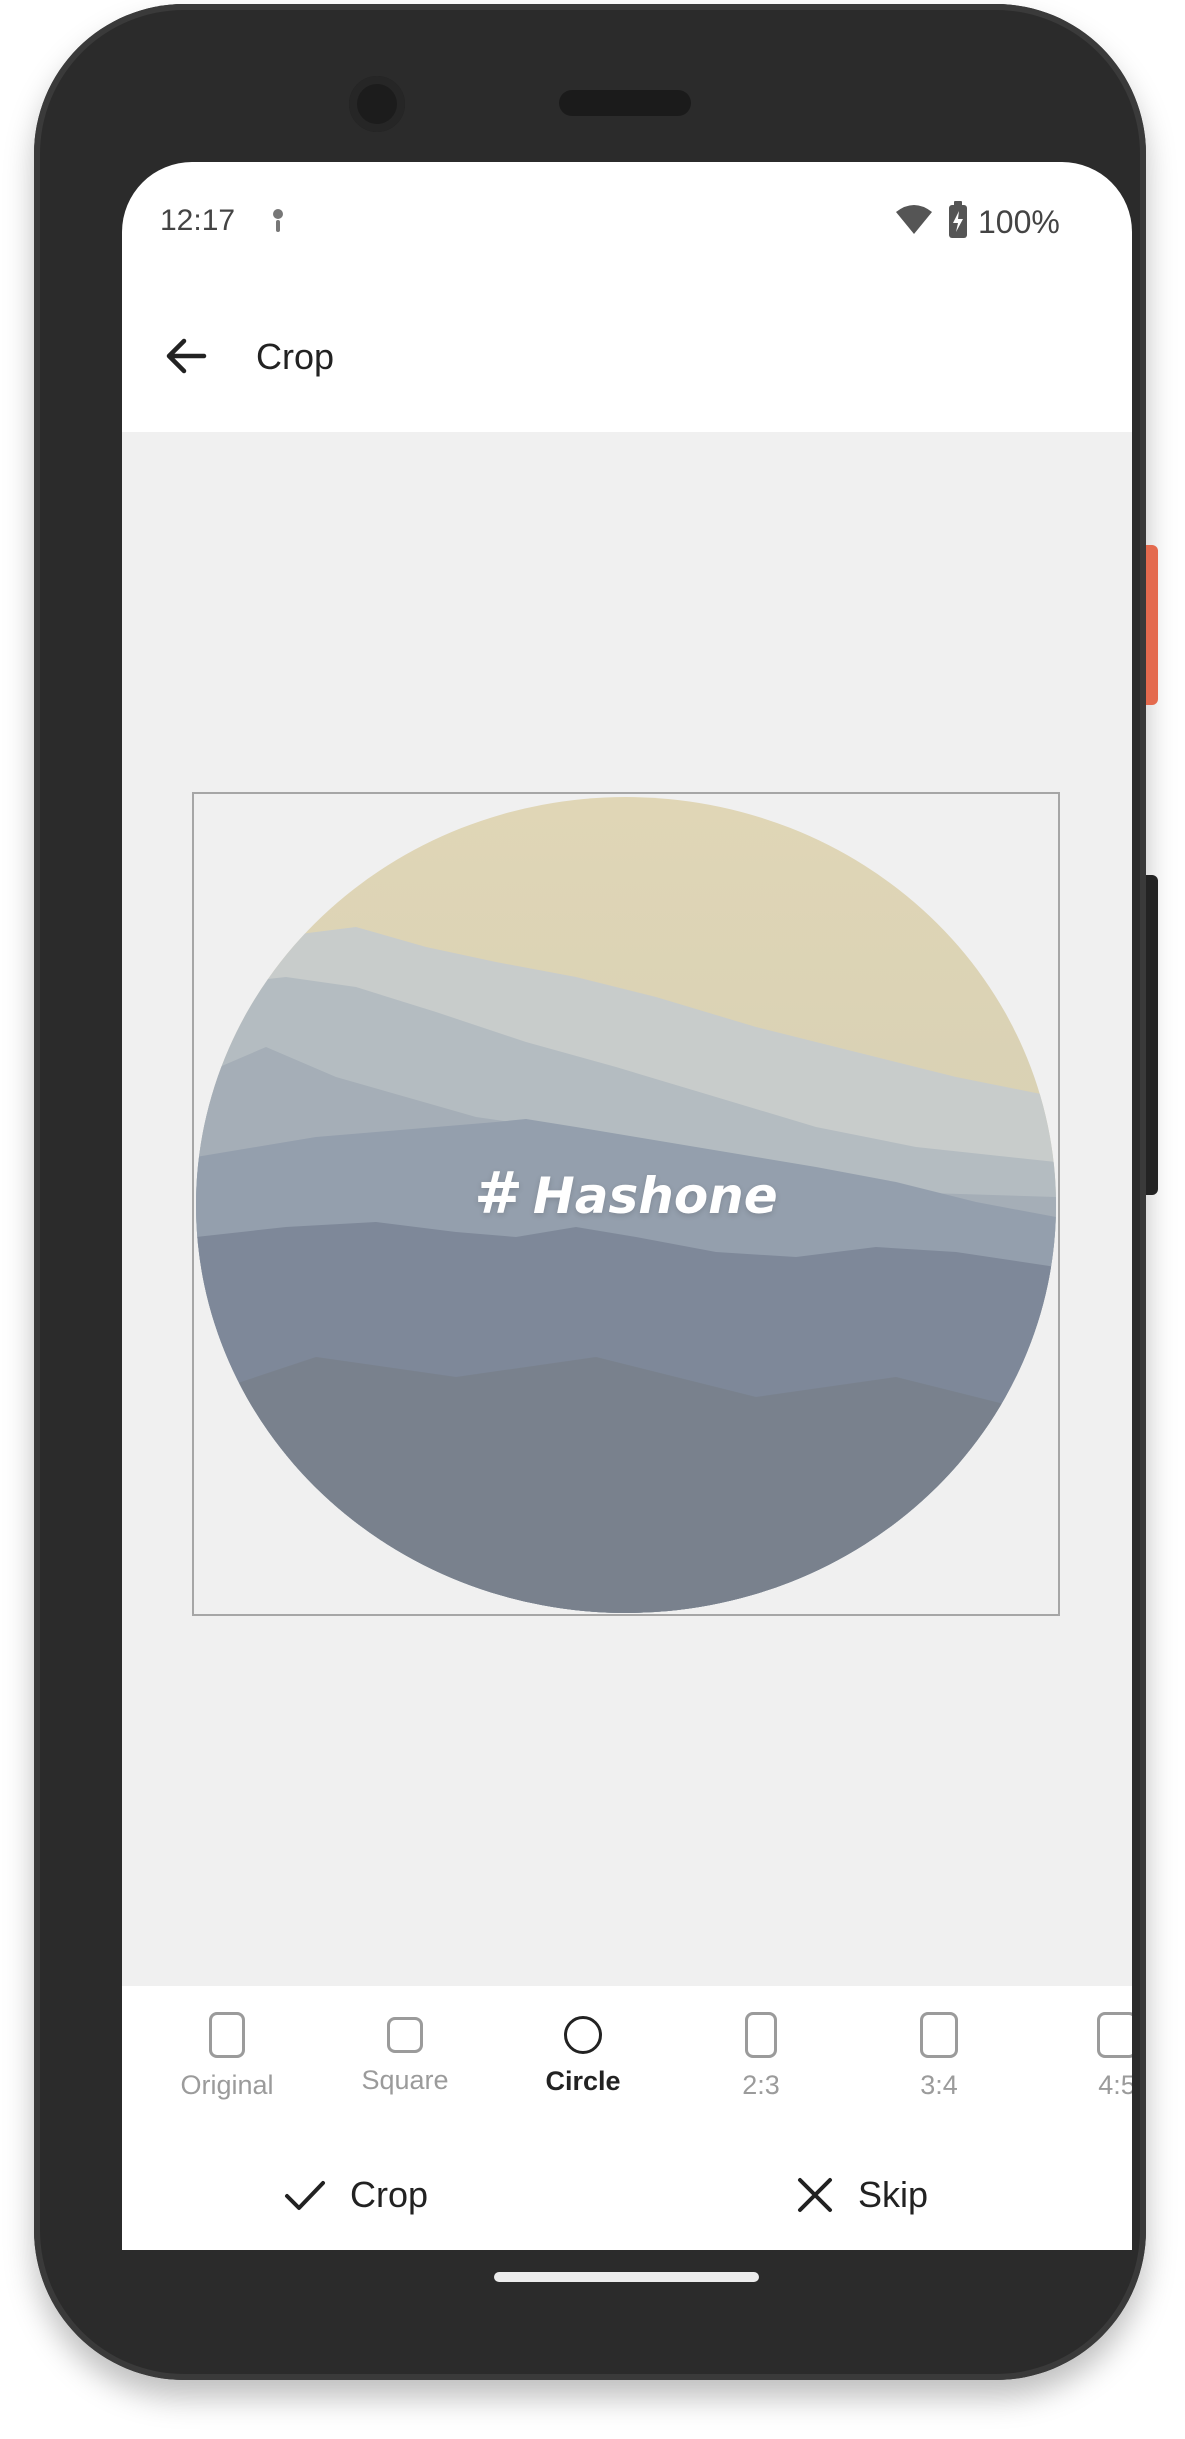  Describe the element at coordinates (405, 2080) in the screenshot. I see `ratio-square-label: Square` at that location.